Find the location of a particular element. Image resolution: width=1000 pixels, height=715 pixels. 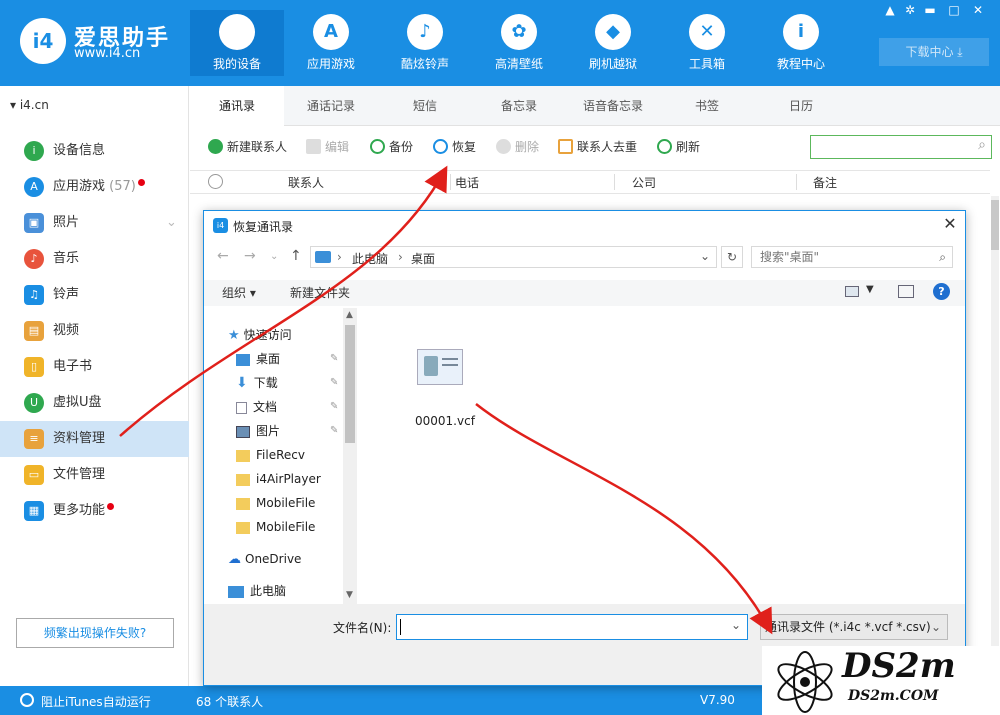

tree-item-desktop: 桌面 is located at coordinates (258, 359).